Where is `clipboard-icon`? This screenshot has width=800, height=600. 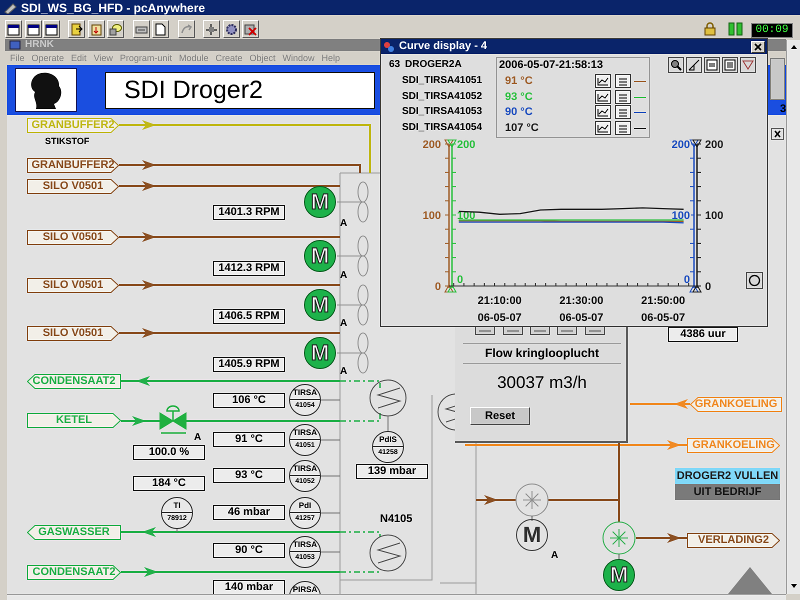 clipboard-icon is located at coordinates (96, 29).